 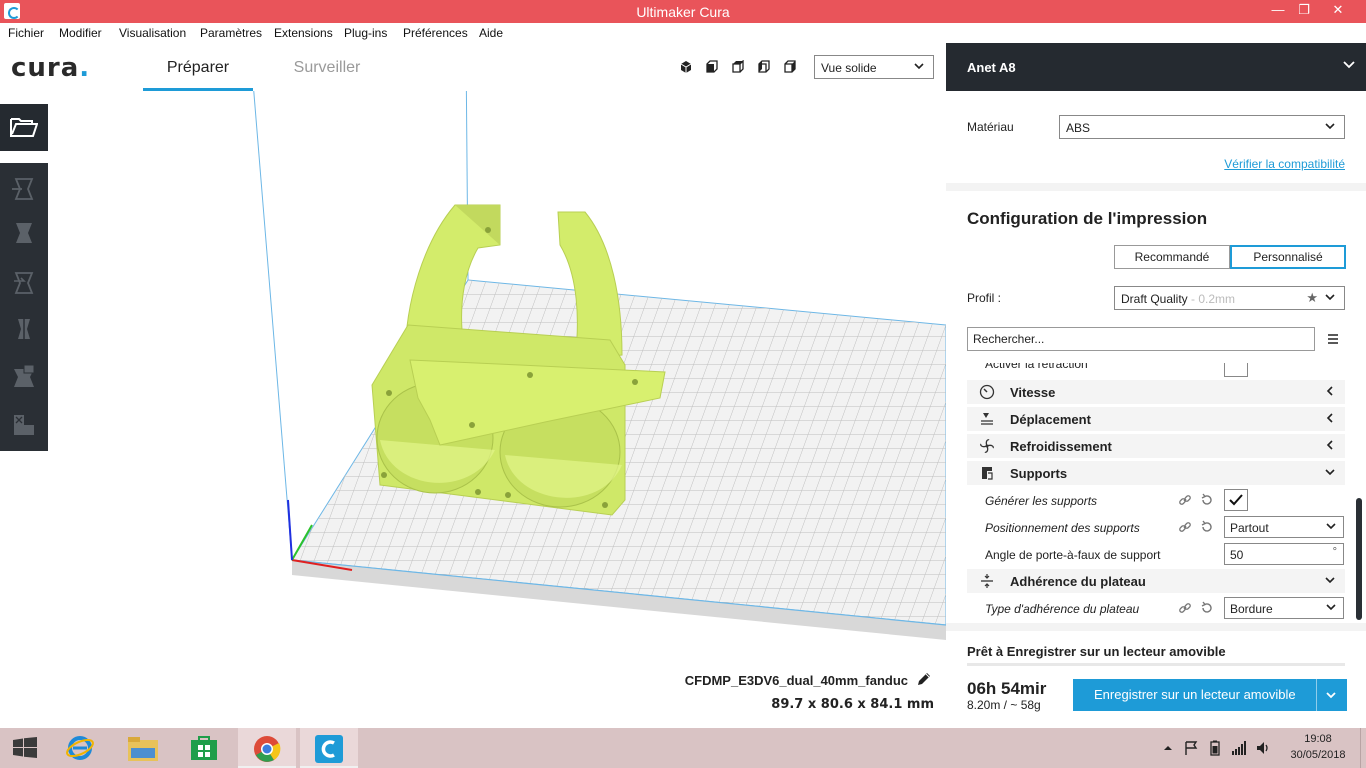 I want to click on menu-file: Fichier, so click(x=26, y=33).